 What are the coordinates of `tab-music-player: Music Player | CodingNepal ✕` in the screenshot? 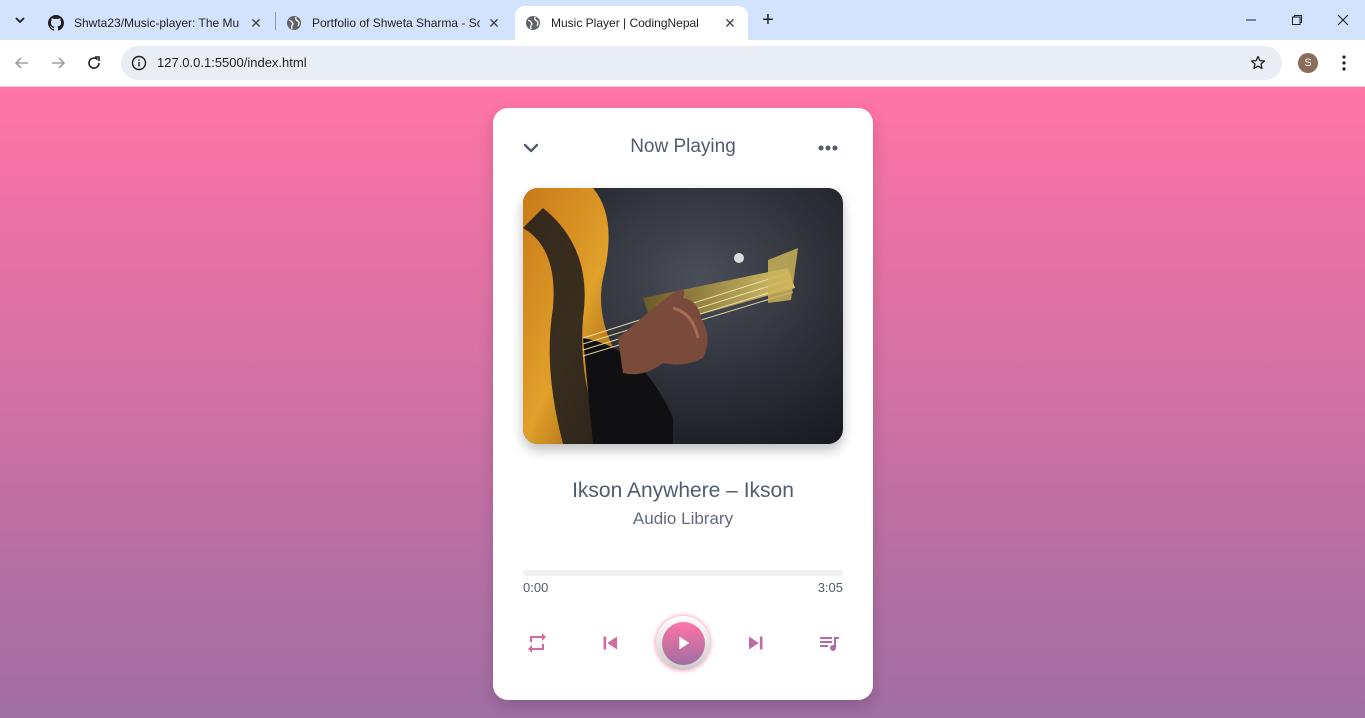 It's located at (631, 23).